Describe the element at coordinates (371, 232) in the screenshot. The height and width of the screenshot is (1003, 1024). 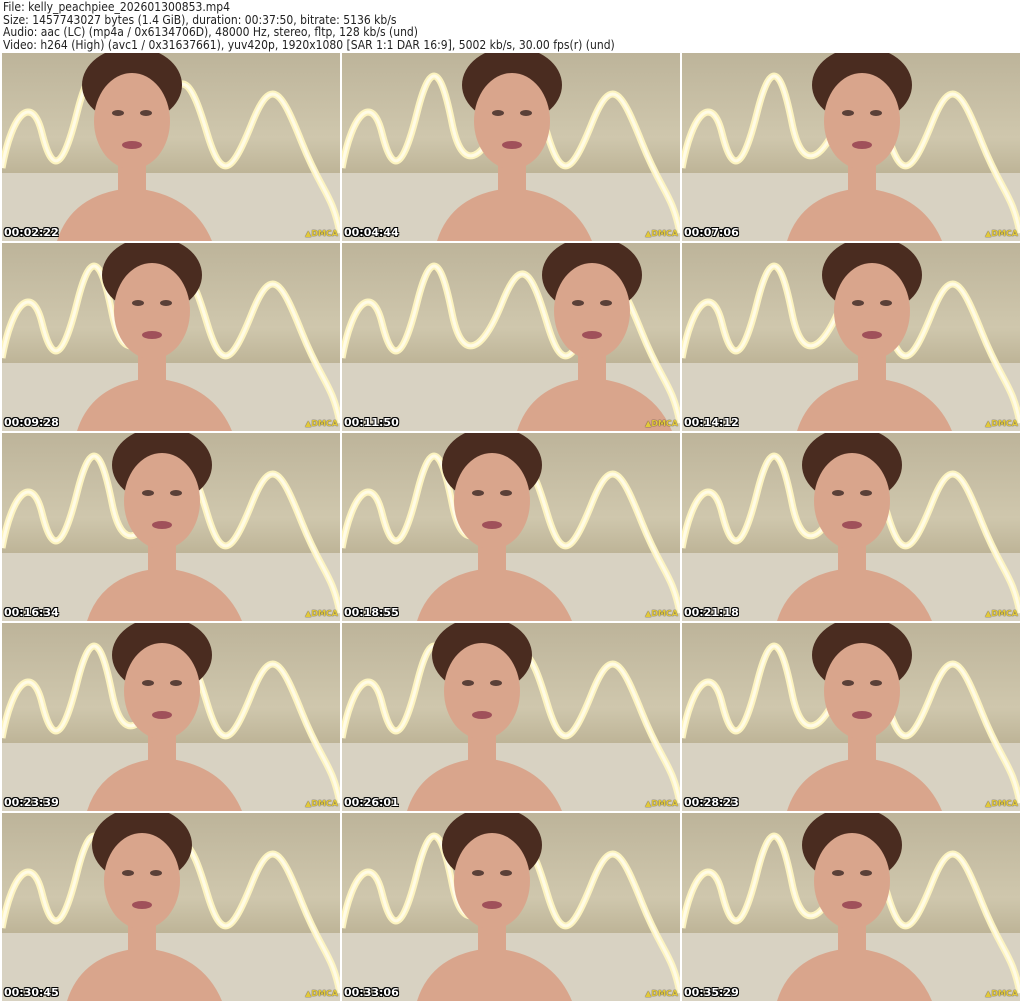
I see `timestamp: 00:04:44` at that location.